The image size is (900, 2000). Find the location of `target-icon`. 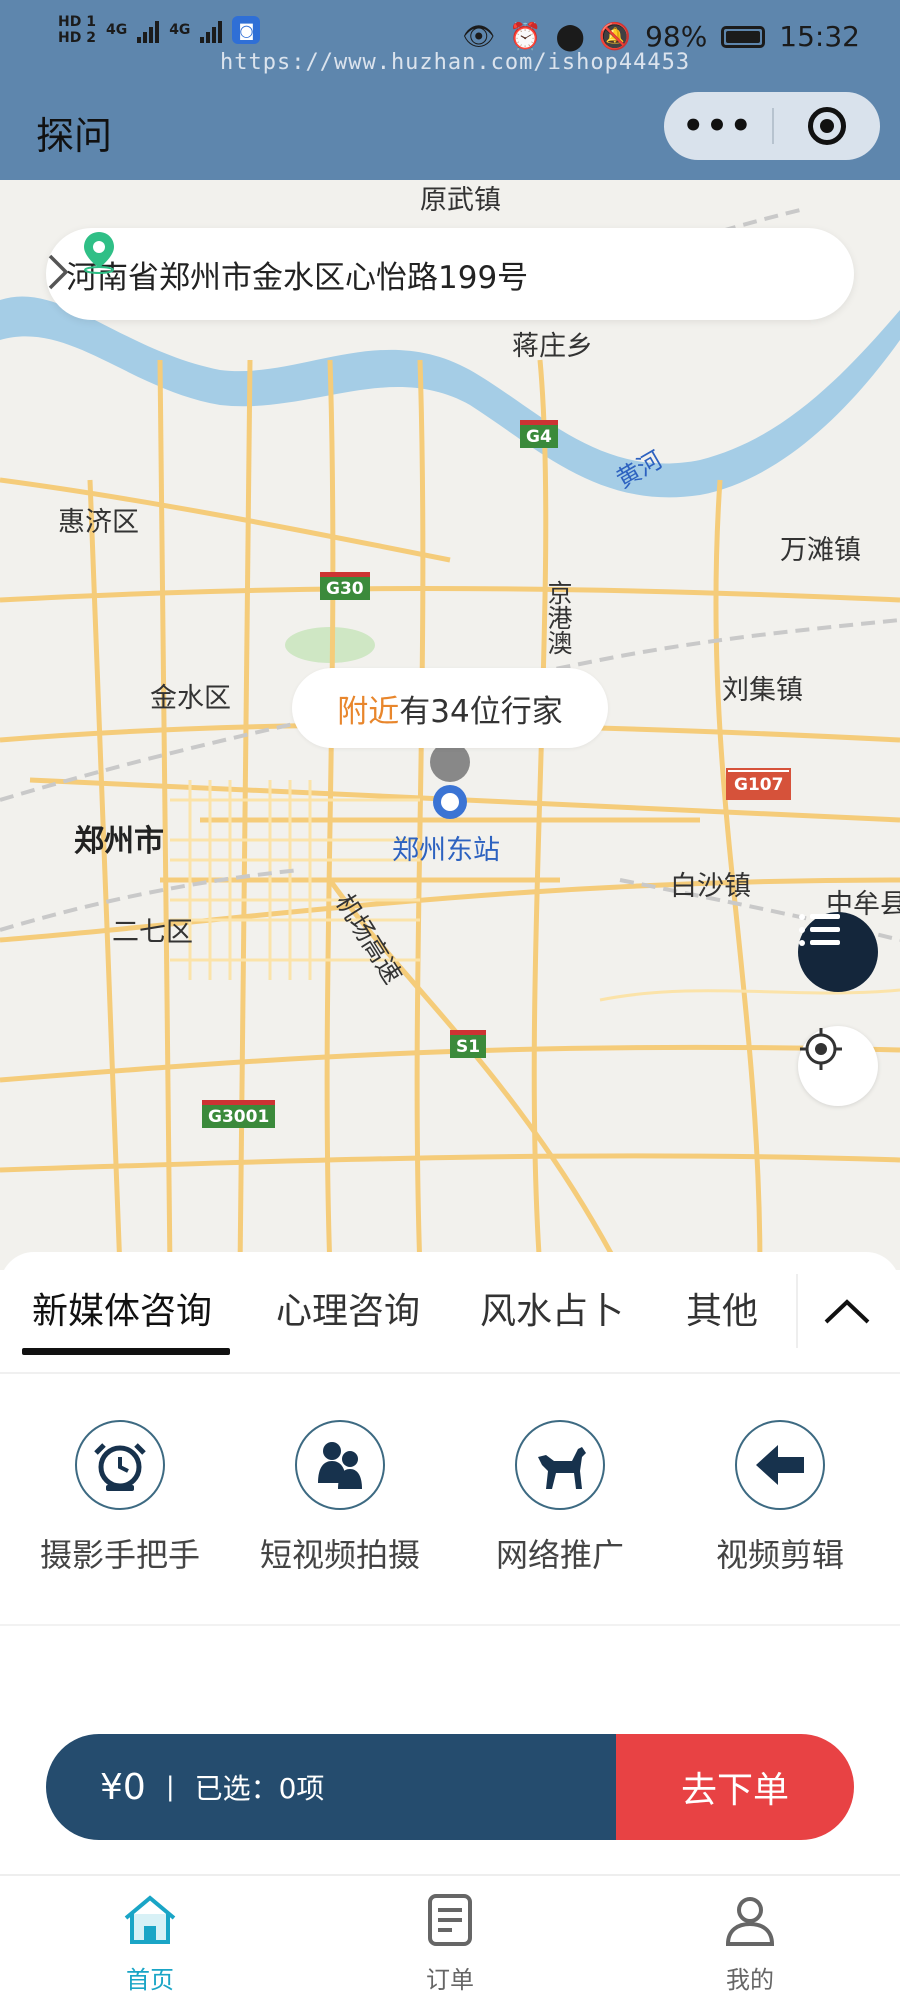

target-icon is located at coordinates (827, 126).